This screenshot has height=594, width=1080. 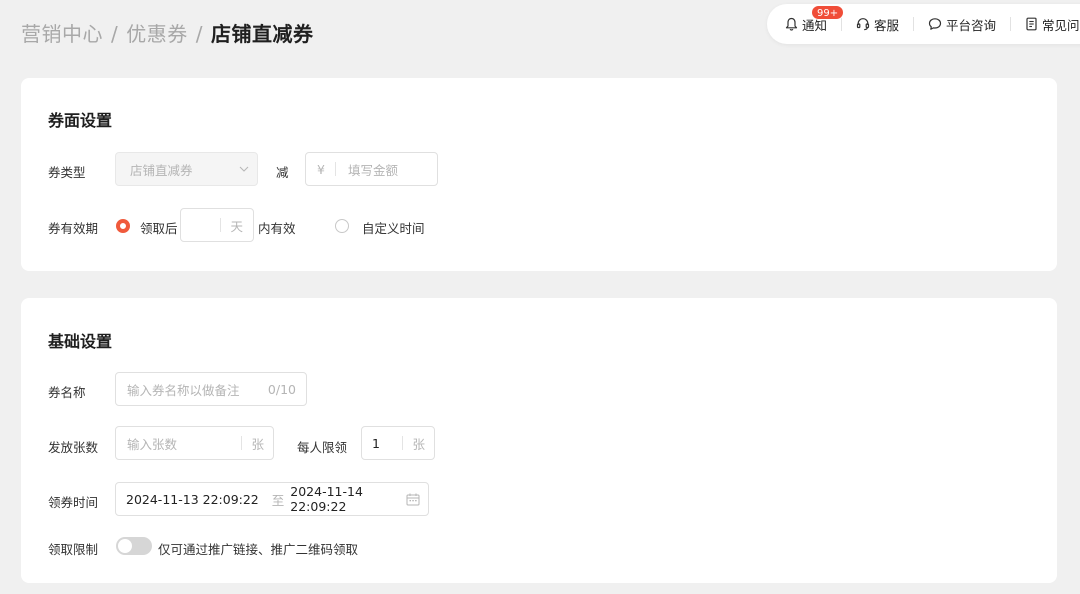 What do you see at coordinates (348, 499) in the screenshot?
I see `end-time: 2024-11-14 22:09:22` at bounding box center [348, 499].